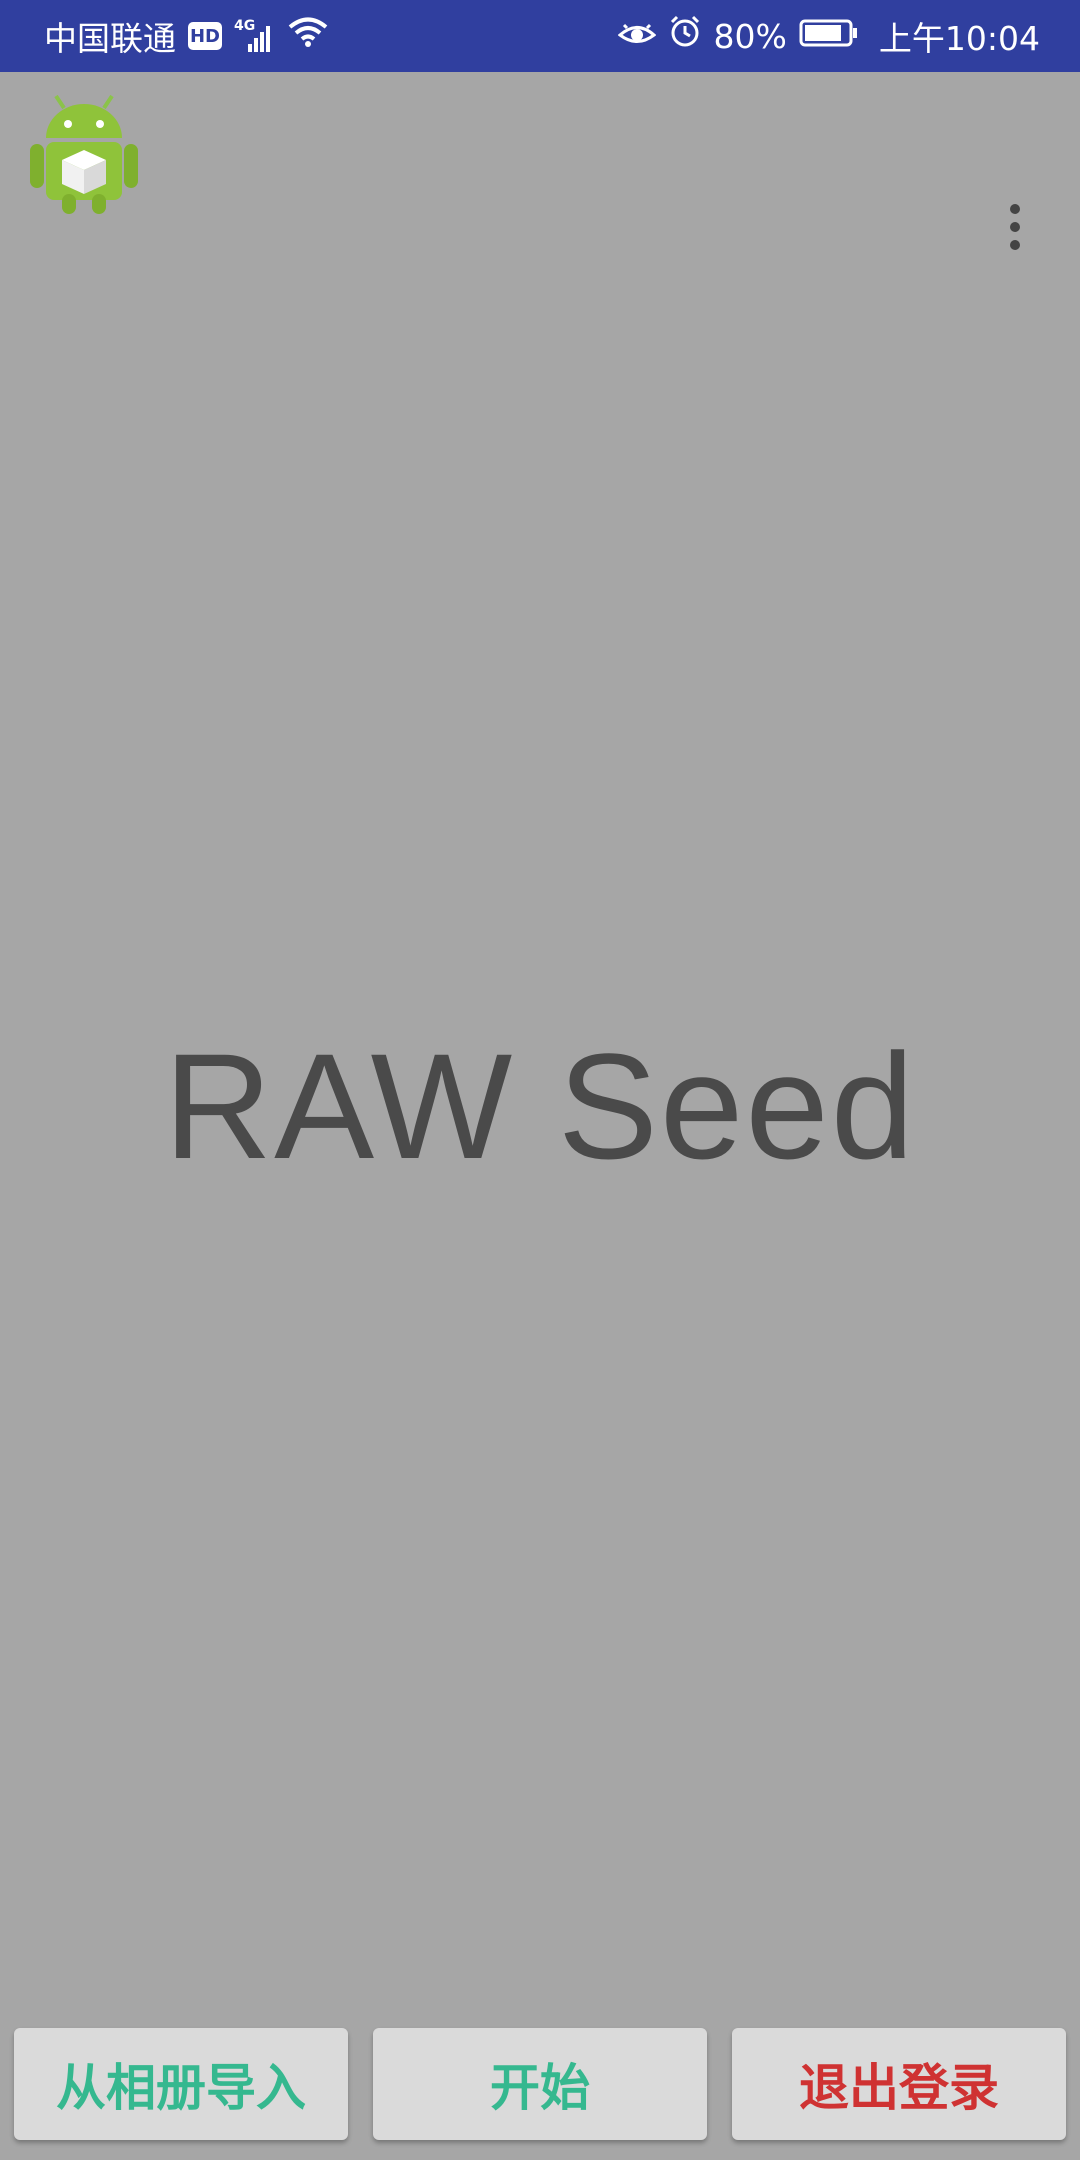 This screenshot has width=1080, height=2160. I want to click on status-bar-left: 中国联通 HD 4G, so click(186, 36).